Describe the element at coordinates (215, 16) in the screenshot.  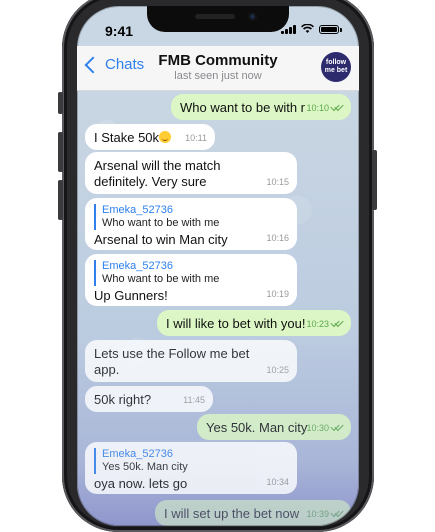
I see `speaker-grille` at that location.